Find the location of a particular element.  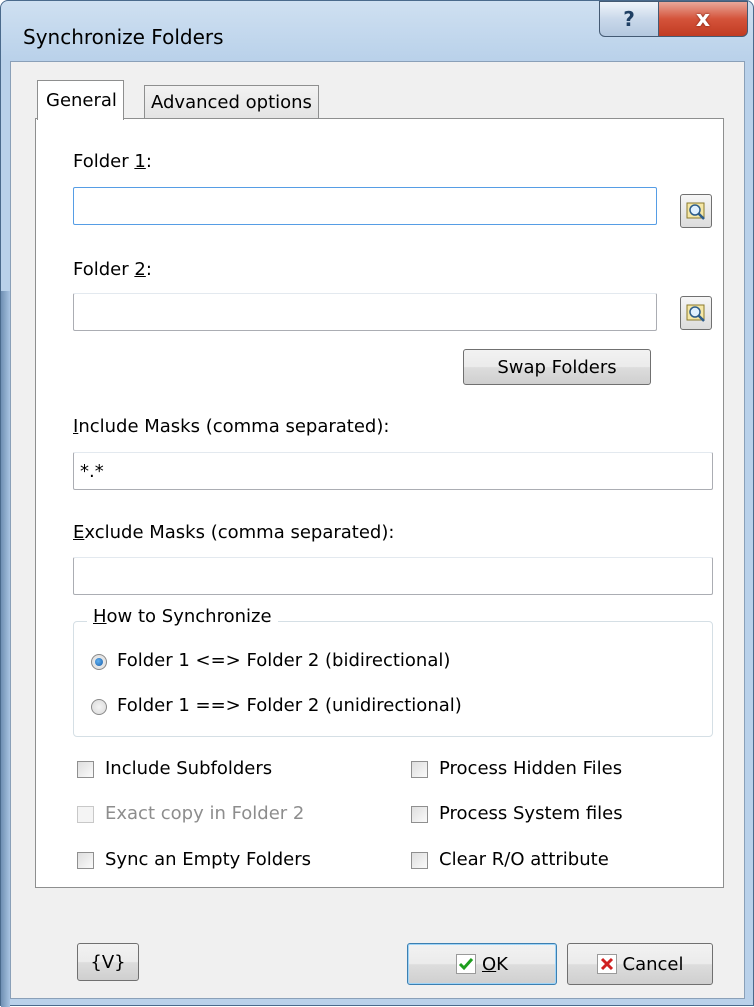

swap-folders-button: Swap Folders is located at coordinates (557, 367).